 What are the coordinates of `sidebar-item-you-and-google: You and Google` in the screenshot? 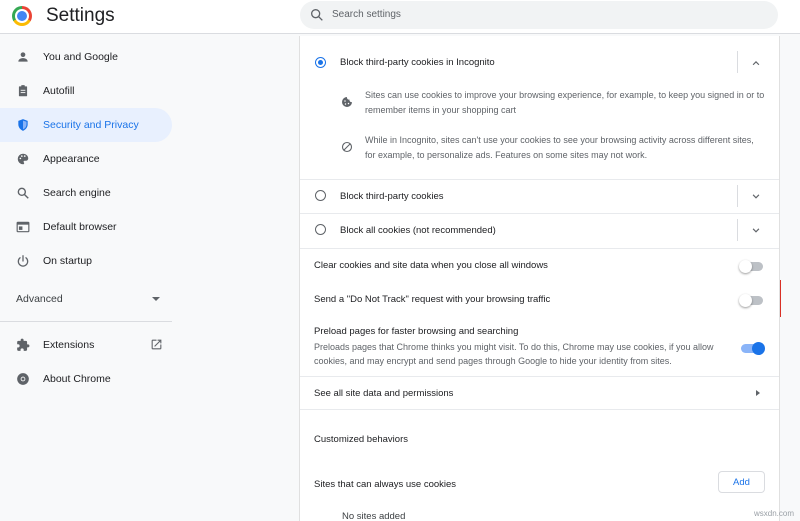 It's located at (86, 57).